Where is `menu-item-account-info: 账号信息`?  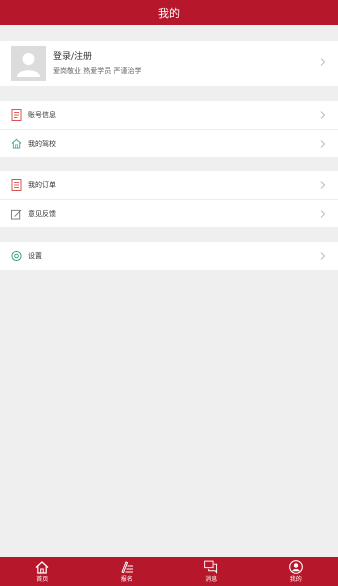 menu-item-account-info: 账号信息 is located at coordinates (169, 115).